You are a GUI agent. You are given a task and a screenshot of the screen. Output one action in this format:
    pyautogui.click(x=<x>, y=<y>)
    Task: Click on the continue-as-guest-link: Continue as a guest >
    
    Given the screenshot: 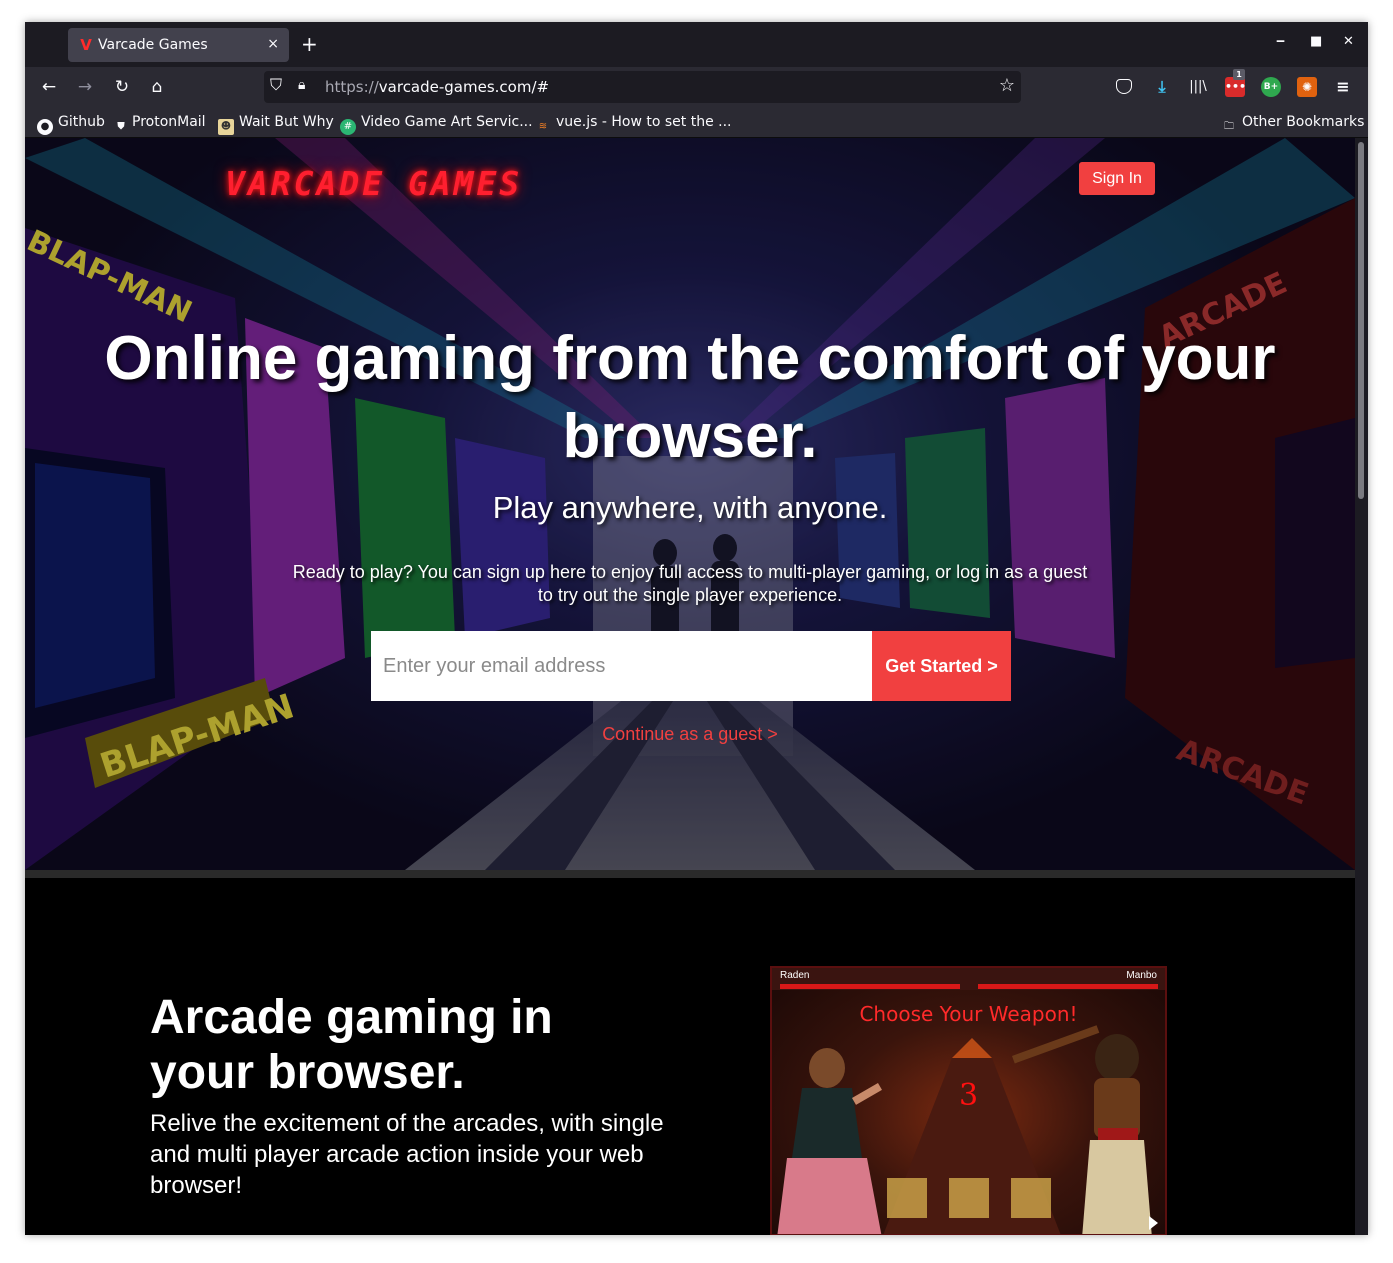 What is the action you would take?
    pyautogui.click(x=690, y=734)
    